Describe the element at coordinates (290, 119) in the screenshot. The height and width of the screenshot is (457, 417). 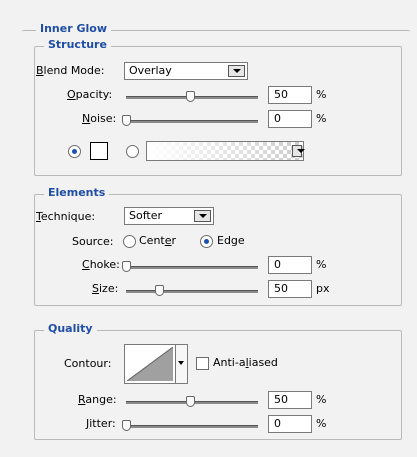
I see `noise-field: 0` at that location.